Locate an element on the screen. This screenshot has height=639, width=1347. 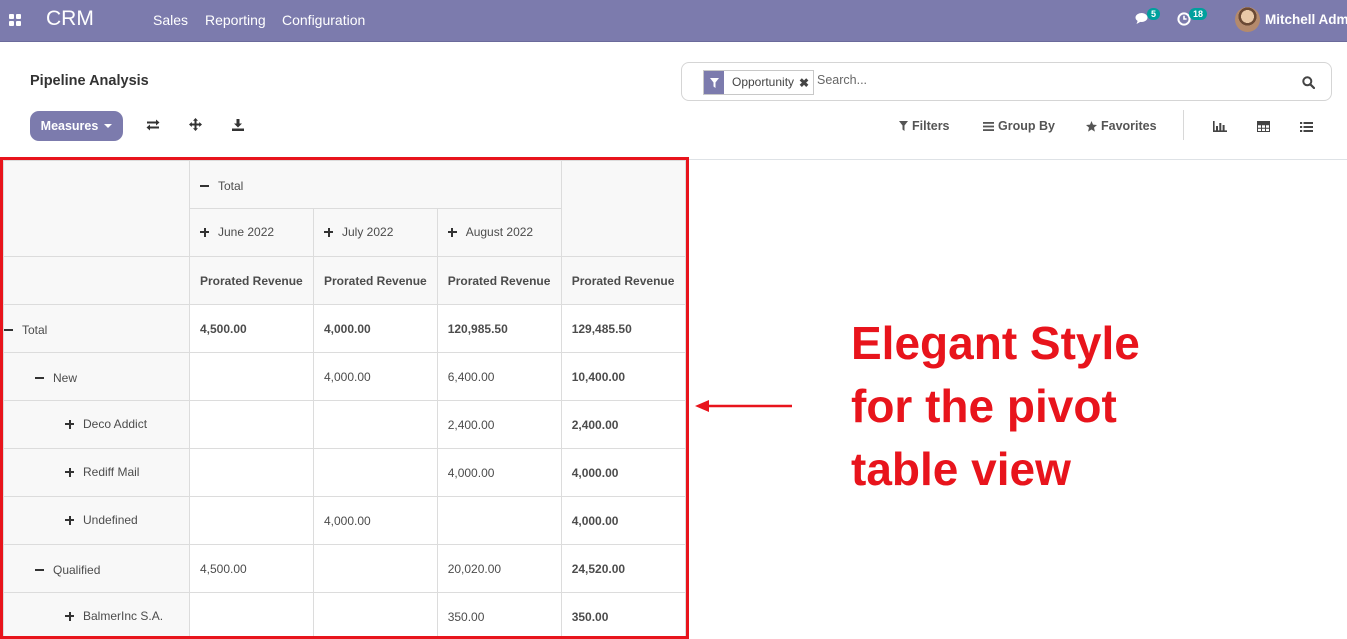
menu-configuration: Configuration is located at coordinates (323, 20).